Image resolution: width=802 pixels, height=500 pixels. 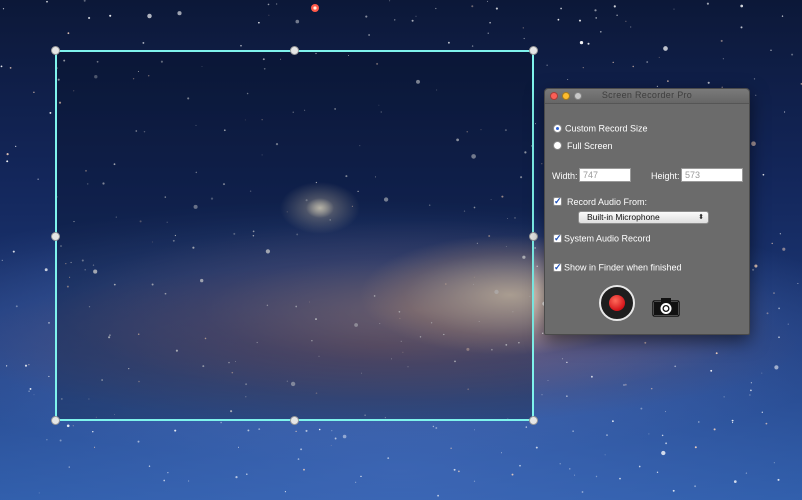 I want to click on resize-handle-top, so click(x=294, y=50).